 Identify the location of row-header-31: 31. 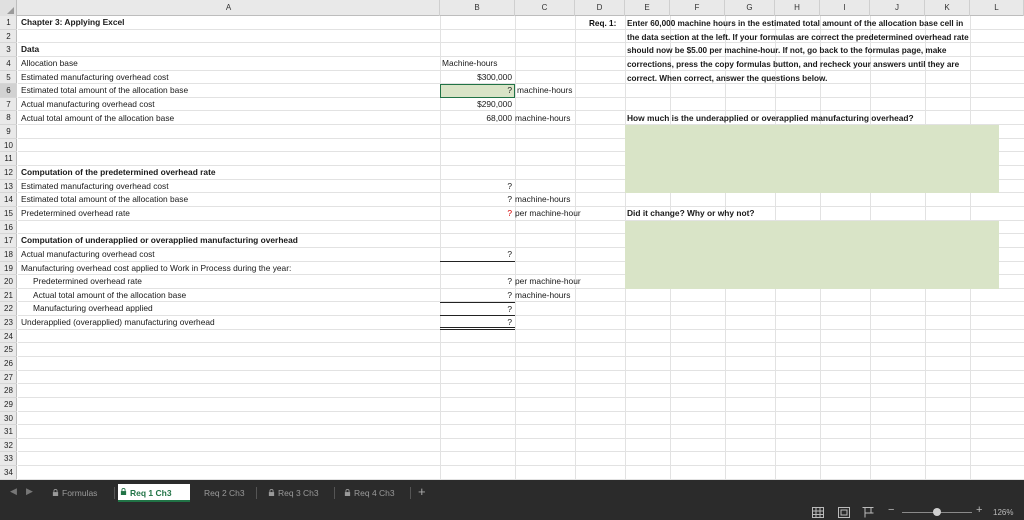
(8, 432).